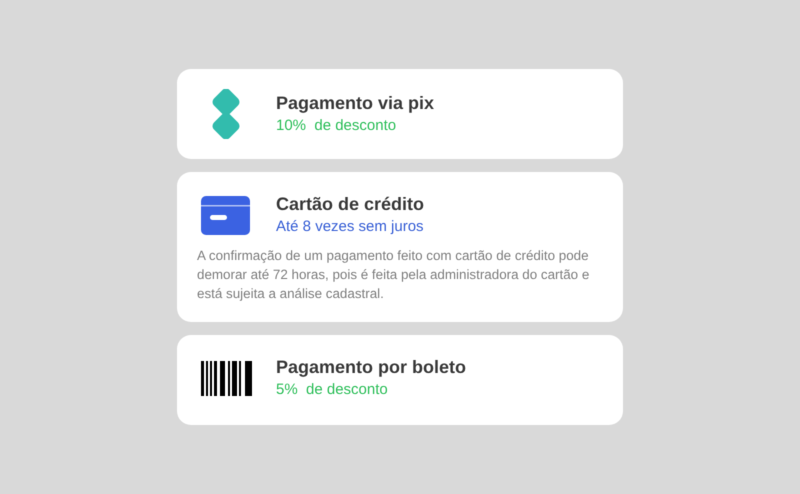 Image resolution: width=800 pixels, height=494 pixels. I want to click on option-title: Cartão de crédito, so click(350, 204).